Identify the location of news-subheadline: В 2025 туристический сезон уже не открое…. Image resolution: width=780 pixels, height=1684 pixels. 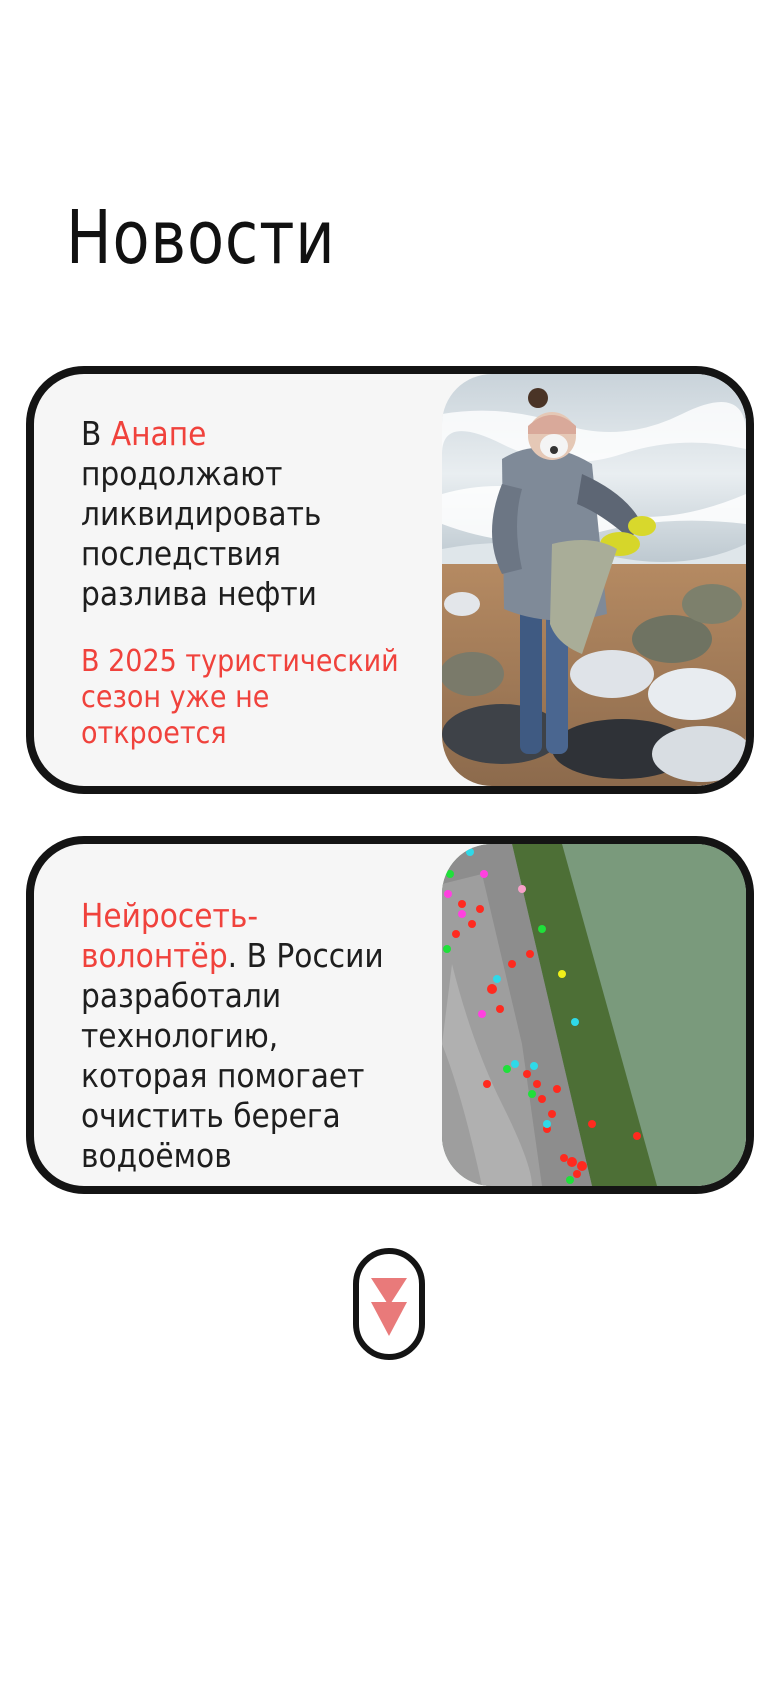
(240, 697).